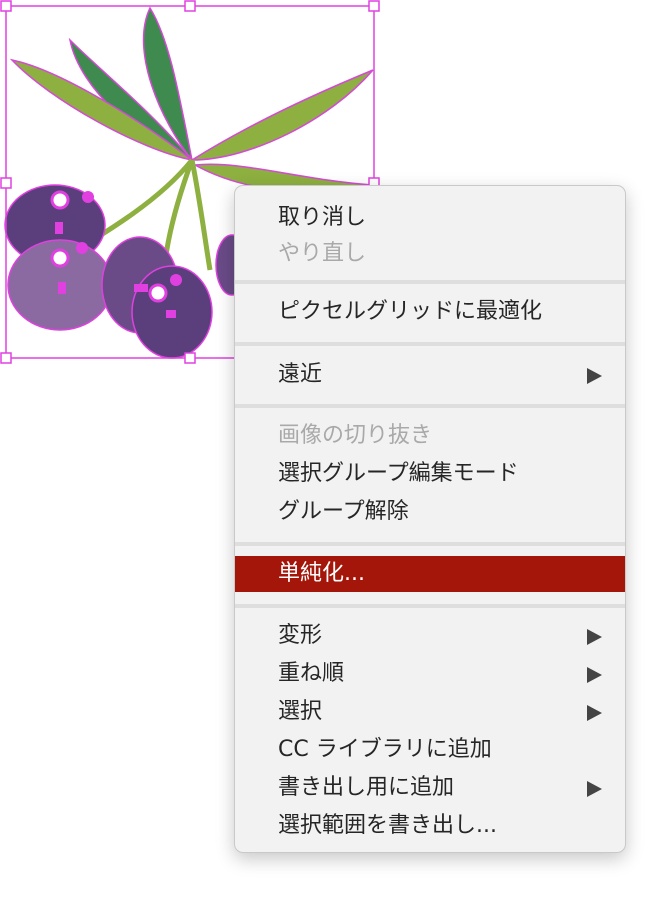 Image resolution: width=663 pixels, height=900 pixels. What do you see at coordinates (410, 311) in the screenshot?
I see `menu-item-label: ピクセルグリッドに最適化` at bounding box center [410, 311].